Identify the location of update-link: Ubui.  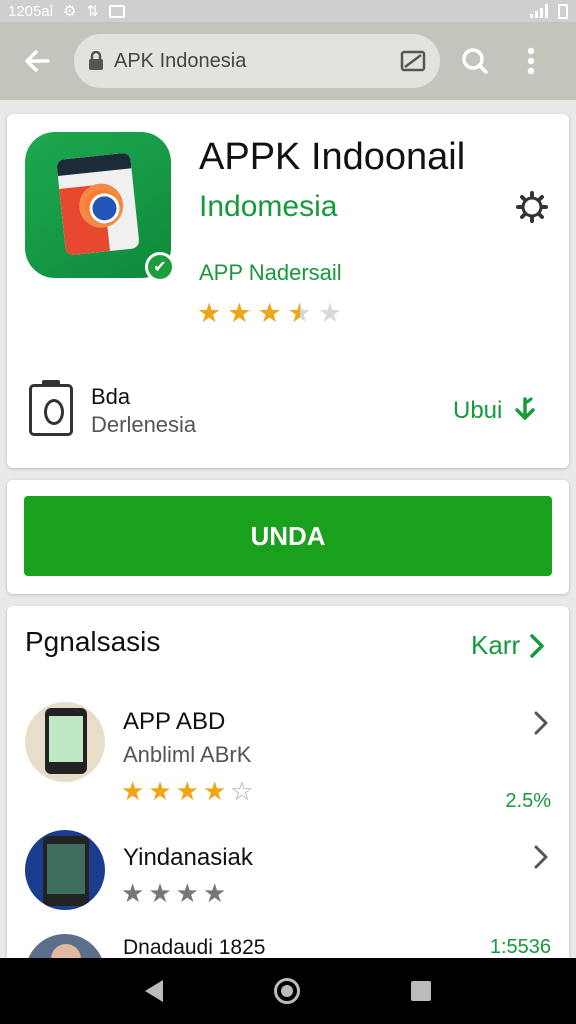
(496, 411).